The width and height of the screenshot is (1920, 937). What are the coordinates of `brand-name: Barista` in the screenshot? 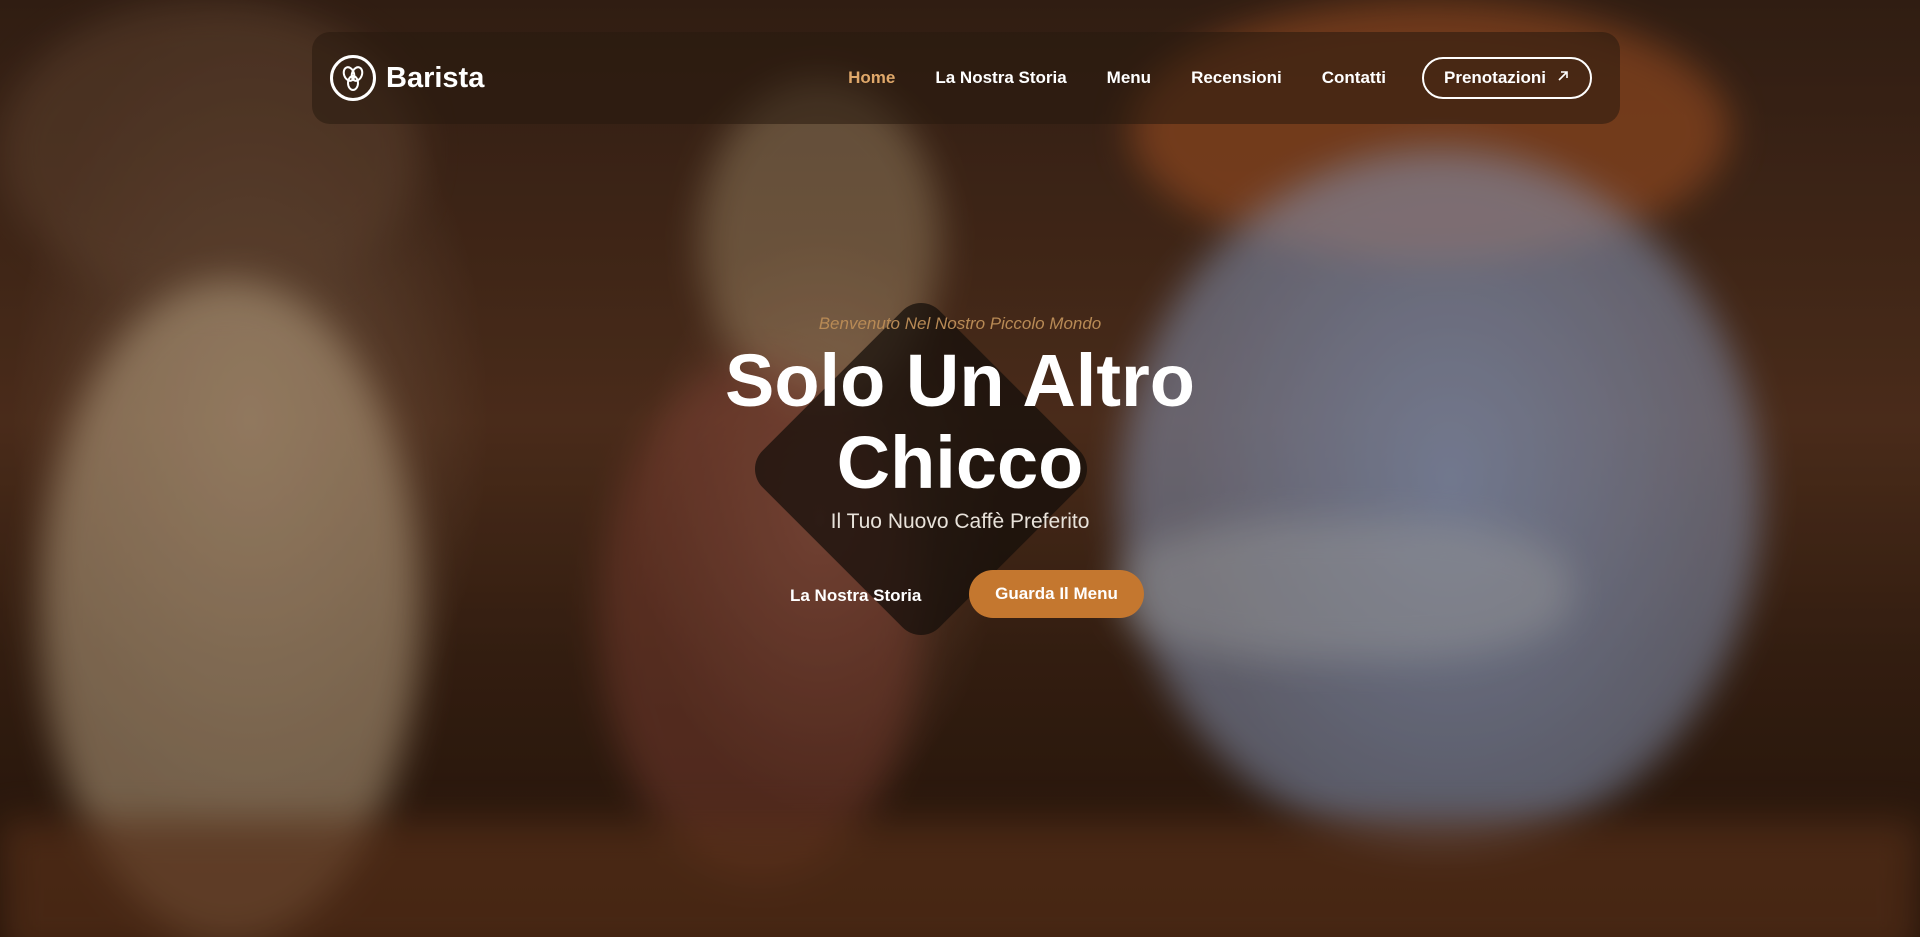 It's located at (435, 77).